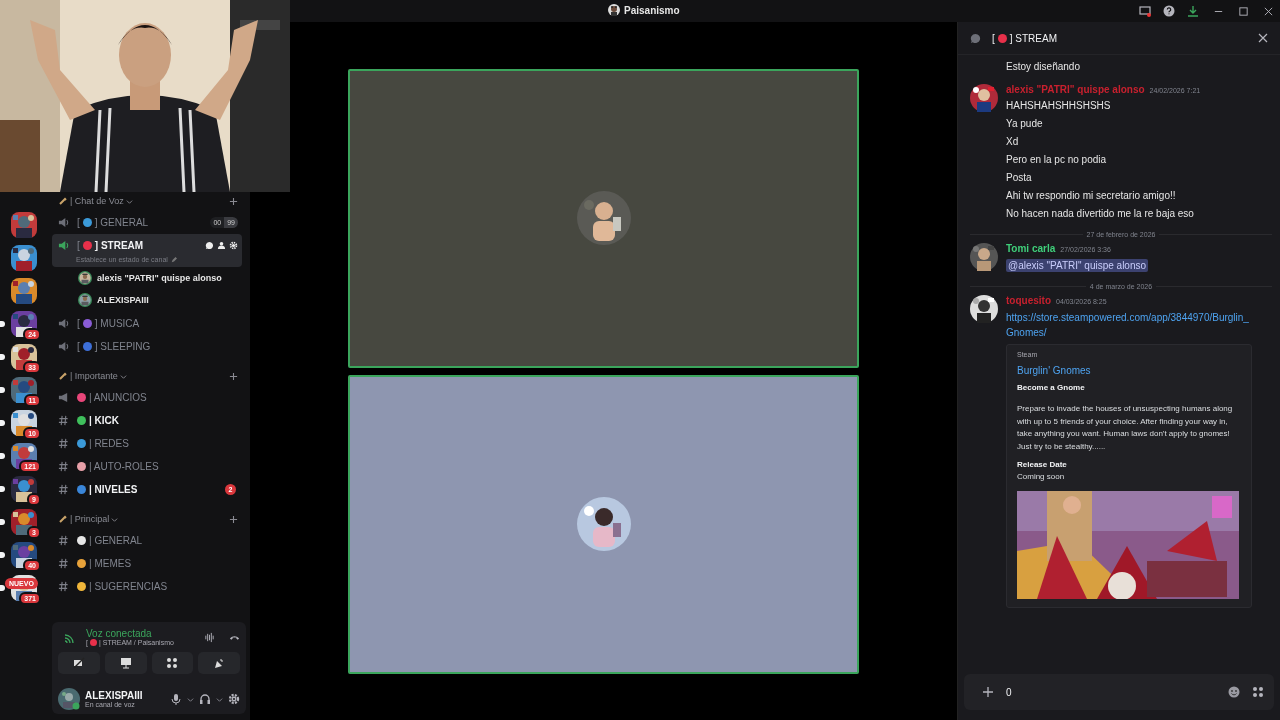 The image size is (1280, 720). Describe the element at coordinates (147, 540) in the screenshot. I see `channel-item: | GENERAL` at that location.